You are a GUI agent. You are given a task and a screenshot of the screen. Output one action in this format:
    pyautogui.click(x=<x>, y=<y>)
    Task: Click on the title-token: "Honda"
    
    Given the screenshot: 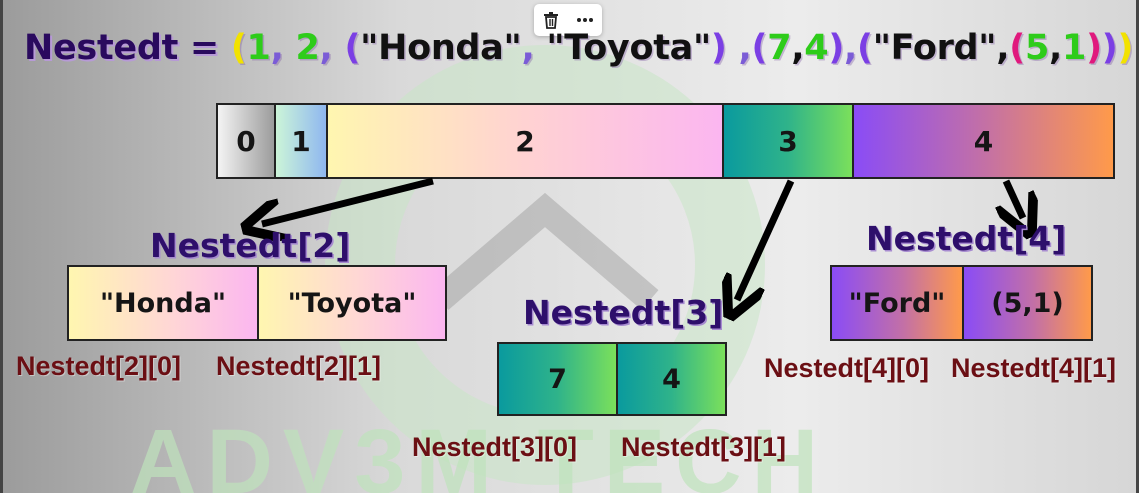 What is the action you would take?
    pyautogui.click(x=441, y=48)
    